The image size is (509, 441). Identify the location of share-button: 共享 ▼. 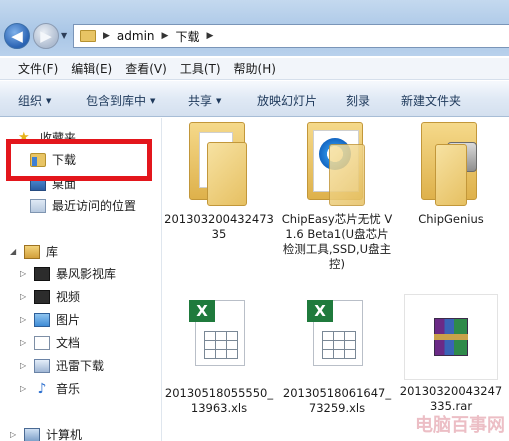
(204, 100).